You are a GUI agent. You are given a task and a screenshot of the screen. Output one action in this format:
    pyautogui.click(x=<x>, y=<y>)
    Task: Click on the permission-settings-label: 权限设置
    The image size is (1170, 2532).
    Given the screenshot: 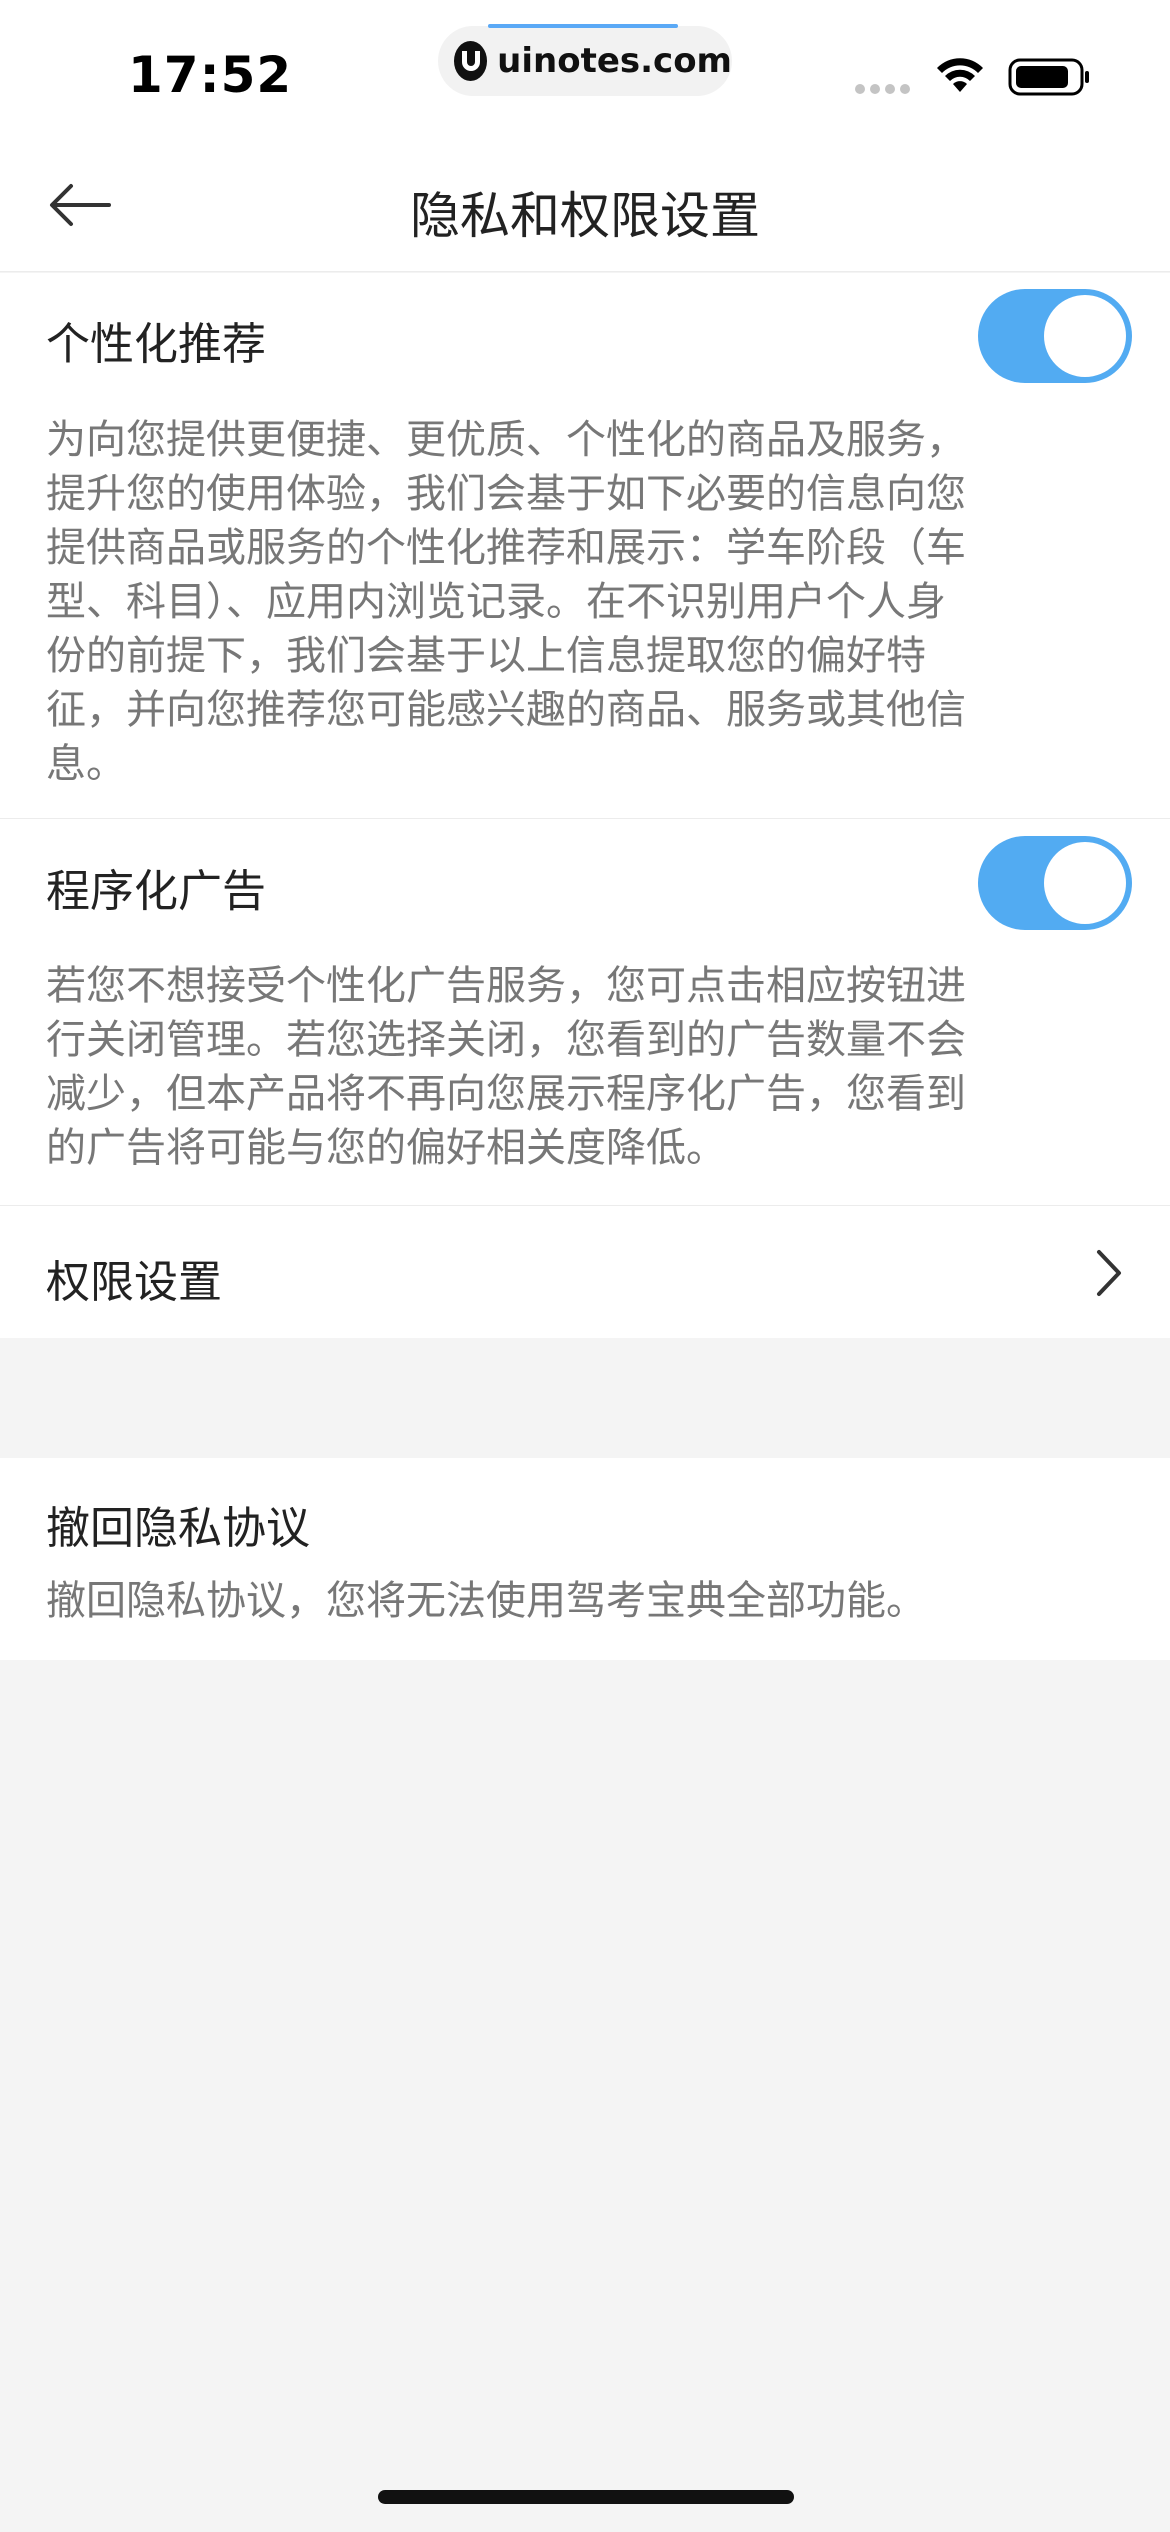 What is the action you would take?
    pyautogui.click(x=134, y=1282)
    